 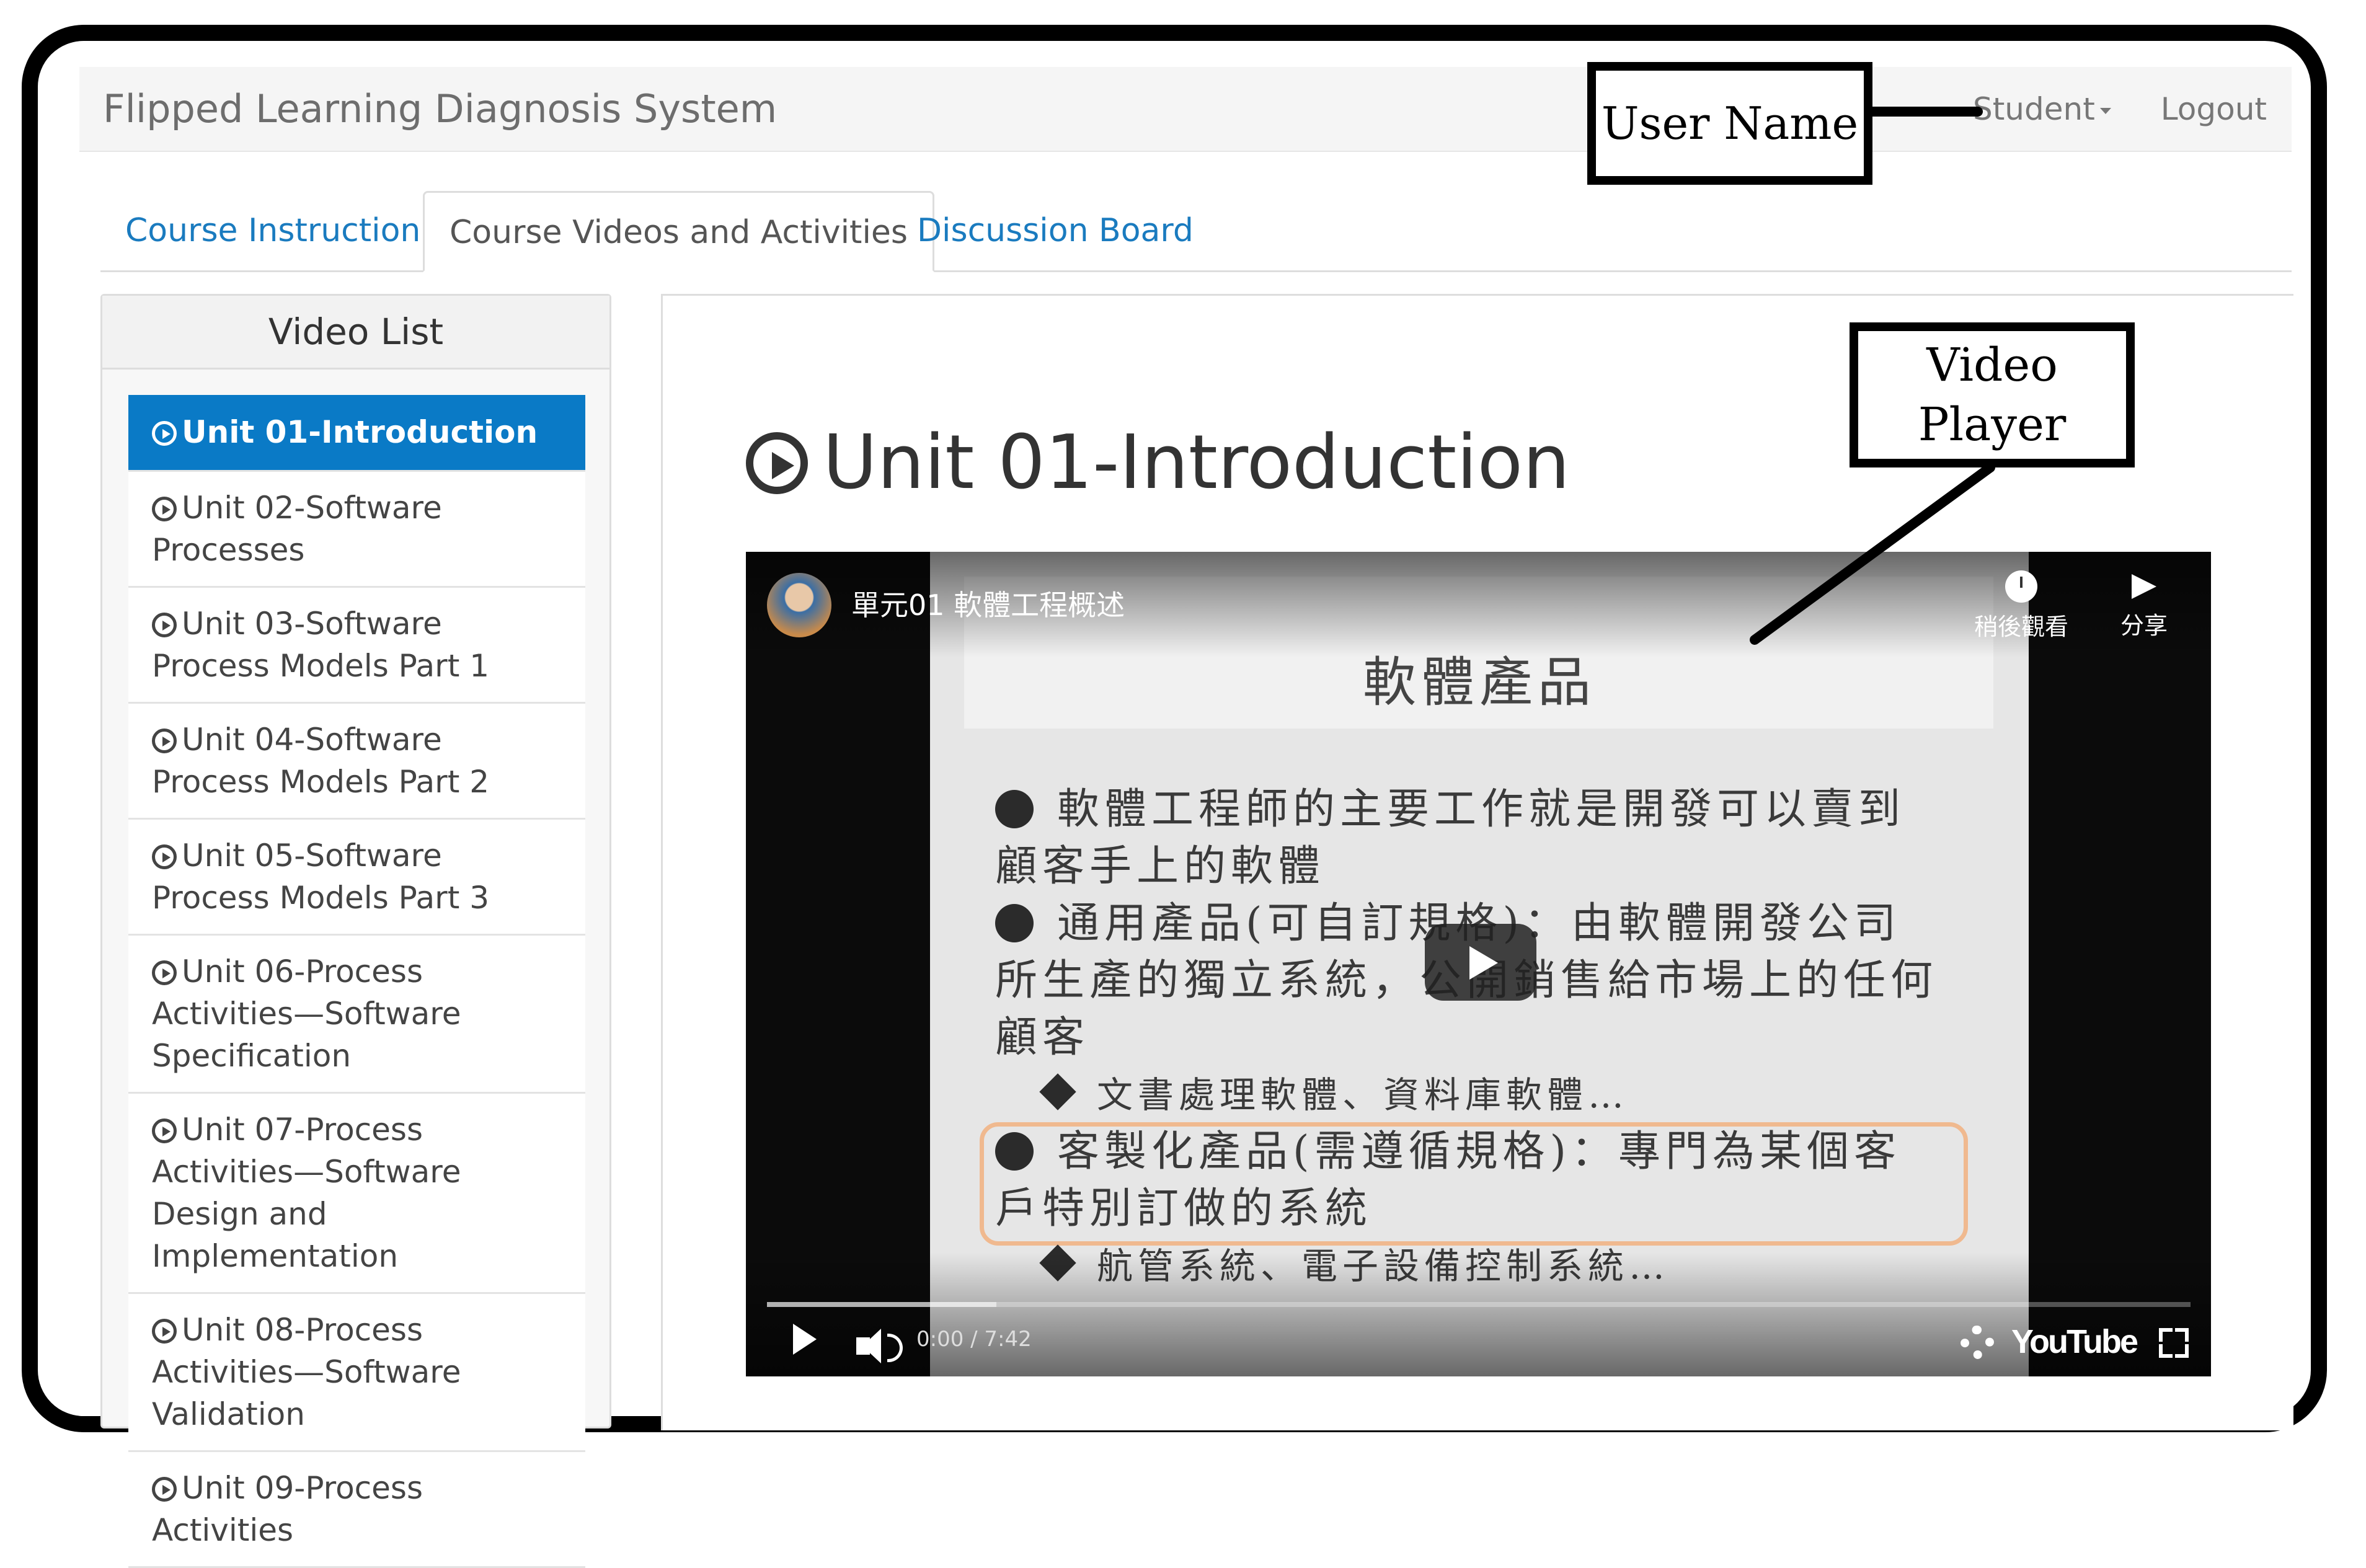 I want to click on video-player-callout-line2: Player, so click(x=1992, y=424).